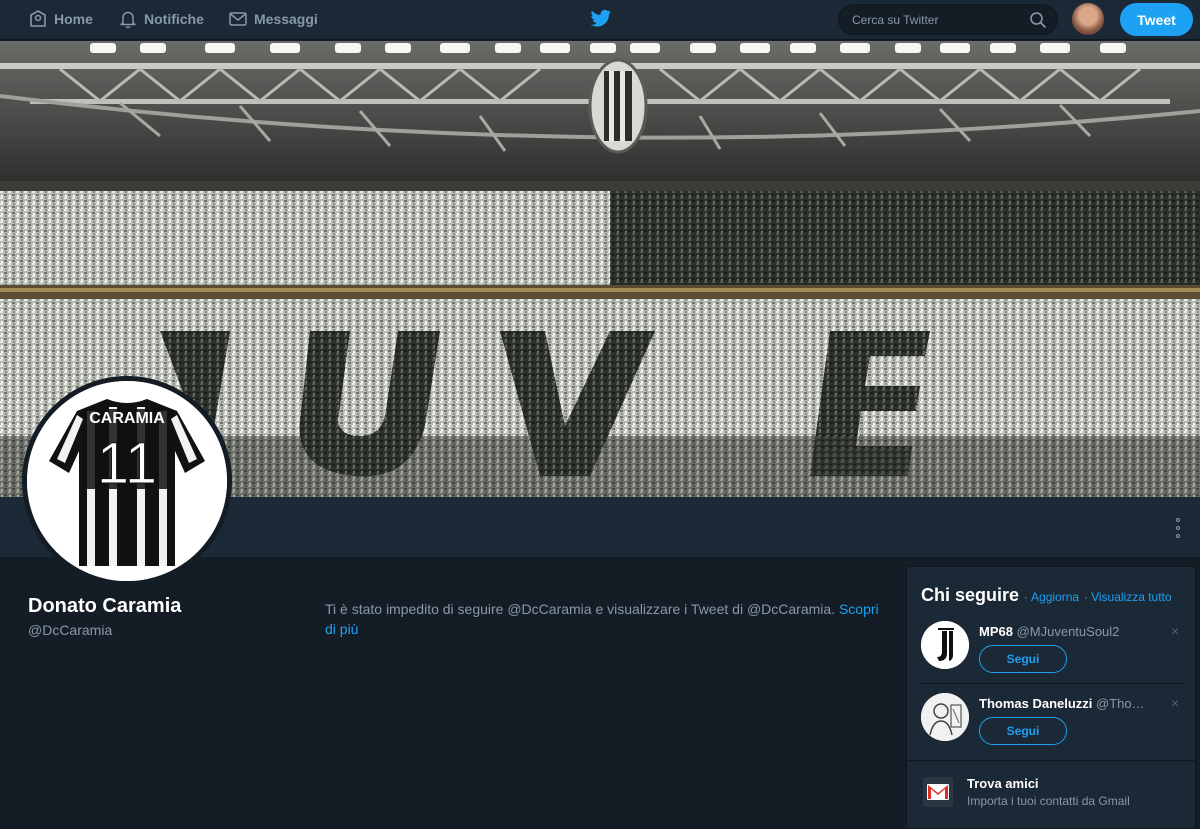 The image size is (1200, 829). I want to click on find-friends-title: Trova amici, so click(1003, 783).